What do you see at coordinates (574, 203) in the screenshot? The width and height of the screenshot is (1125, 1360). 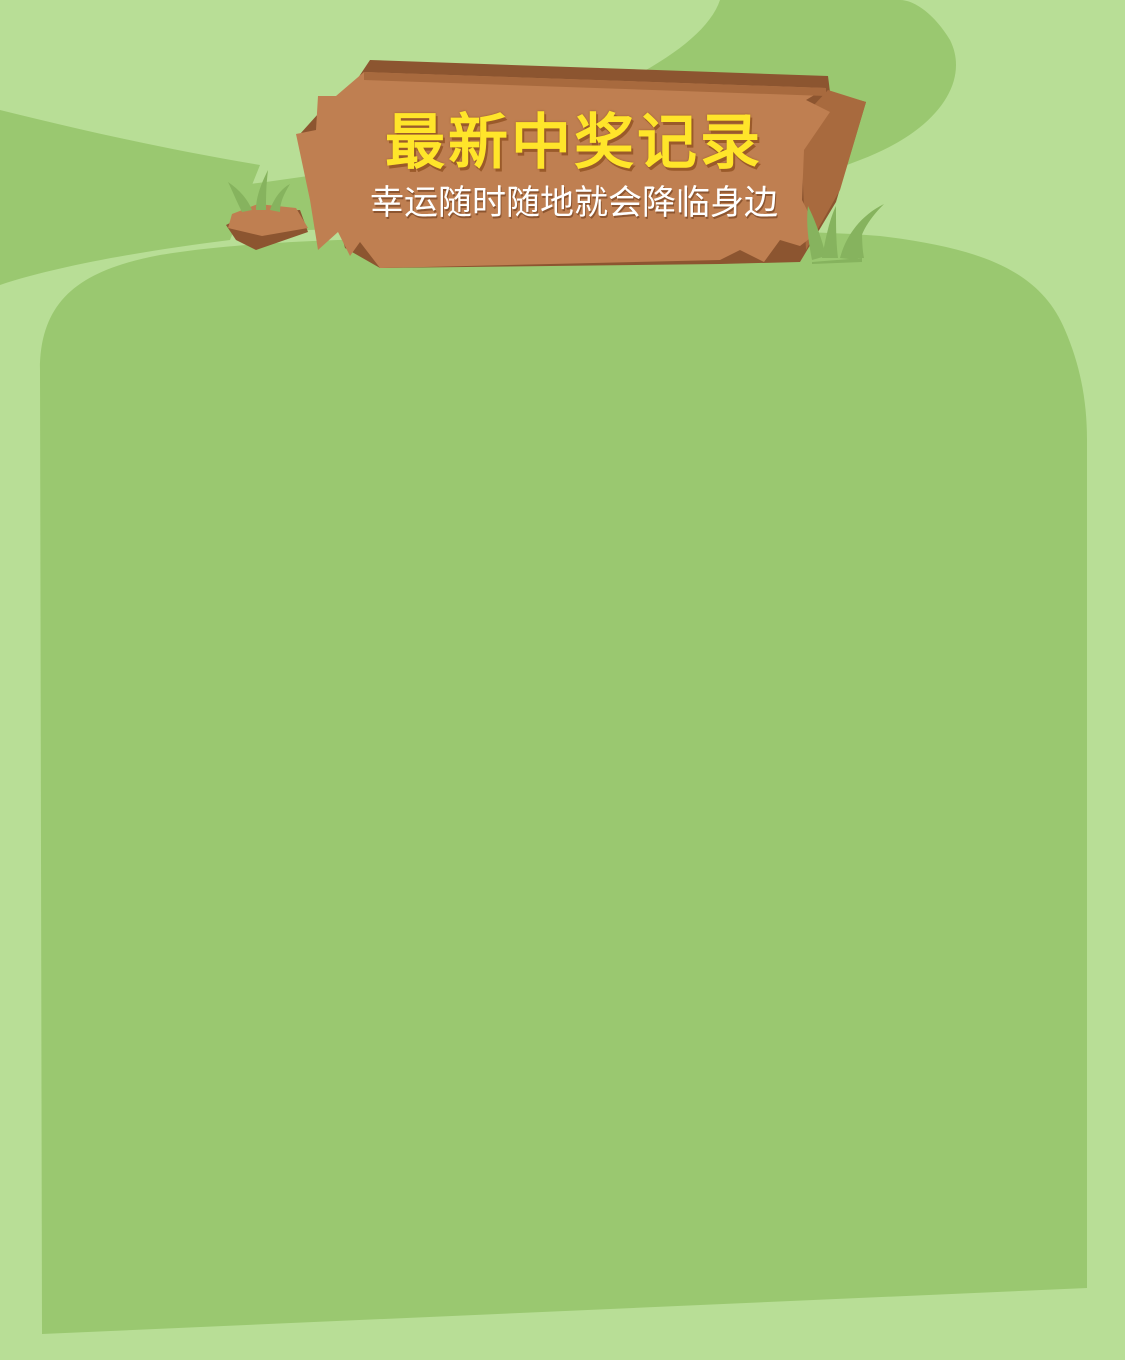 I see `sign-subtitle: 幸运随时随地就会降临身边` at bounding box center [574, 203].